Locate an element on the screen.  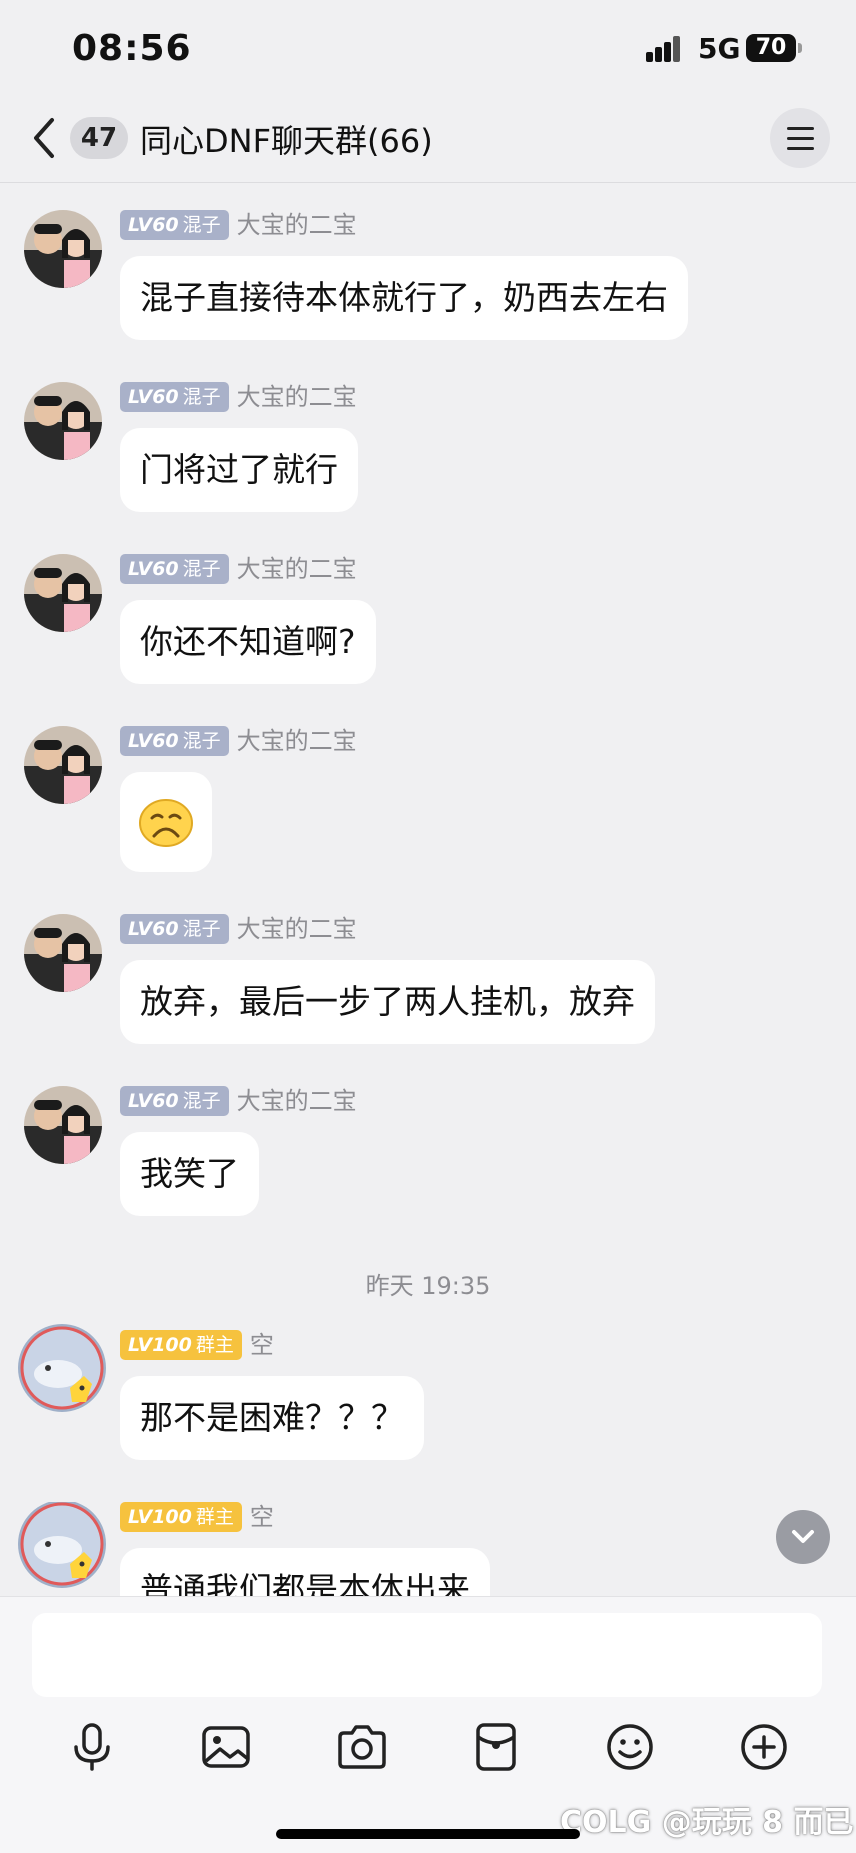
unread-count-badge: 47 is located at coordinates (99, 138).